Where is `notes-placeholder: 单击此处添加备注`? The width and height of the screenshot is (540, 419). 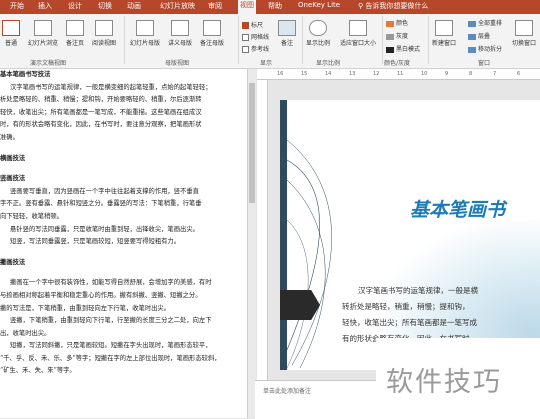 notes-placeholder: 单击此处添加备注 is located at coordinates (287, 391).